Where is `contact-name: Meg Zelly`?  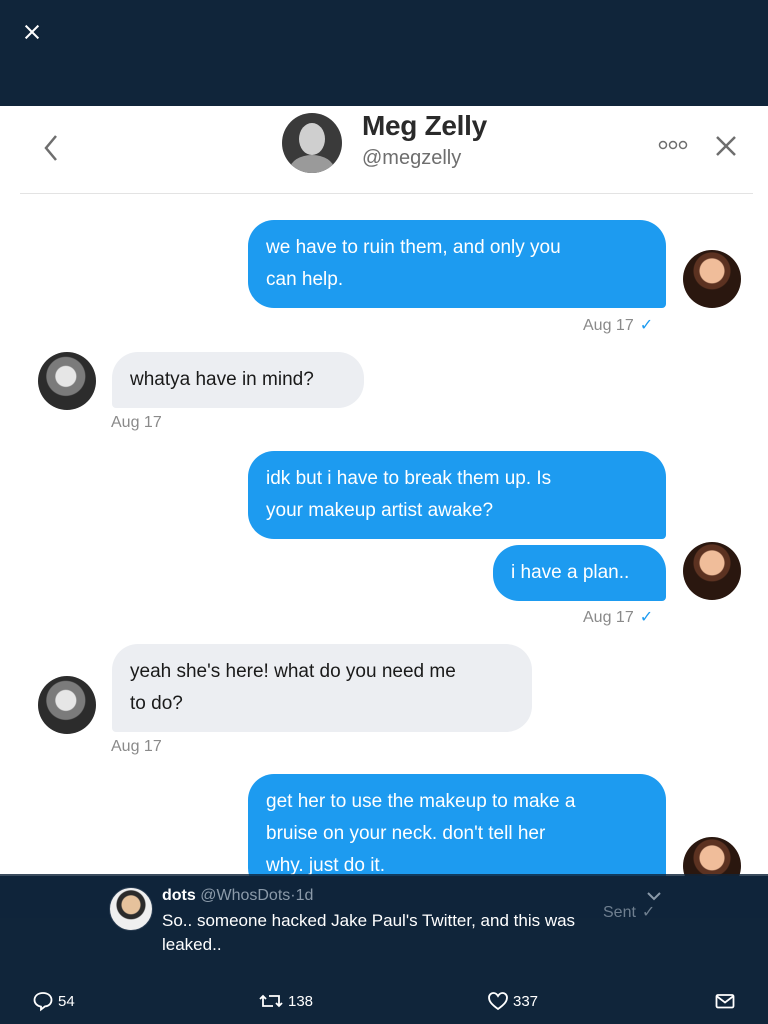
contact-name: Meg Zelly is located at coordinates (424, 125).